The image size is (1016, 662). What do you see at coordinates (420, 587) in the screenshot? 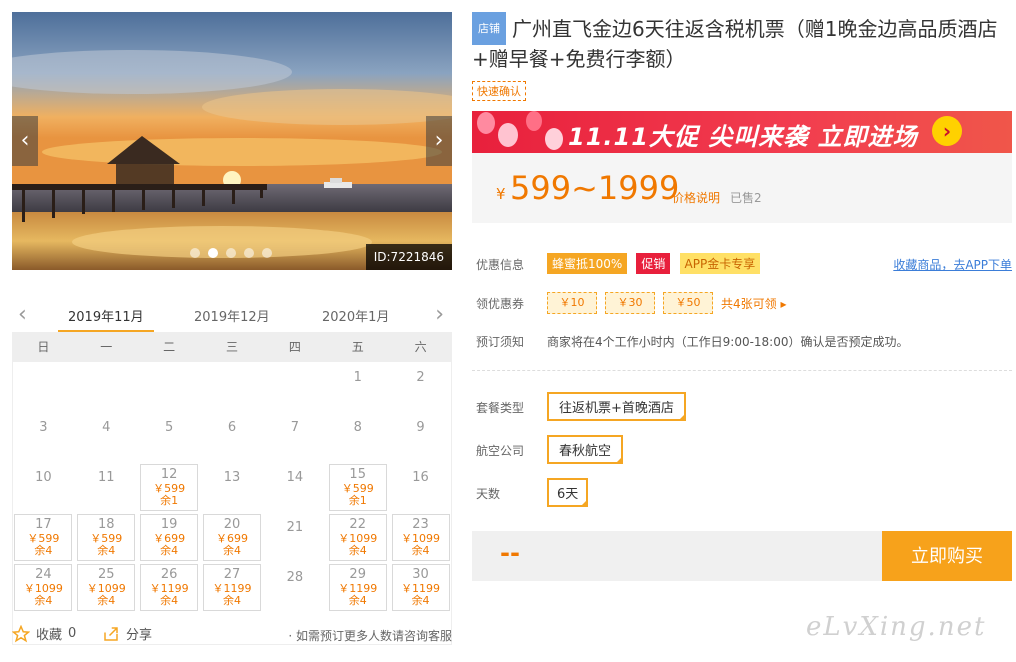
I see `calendar-day-available: 30 ￥1199 余4` at bounding box center [420, 587].